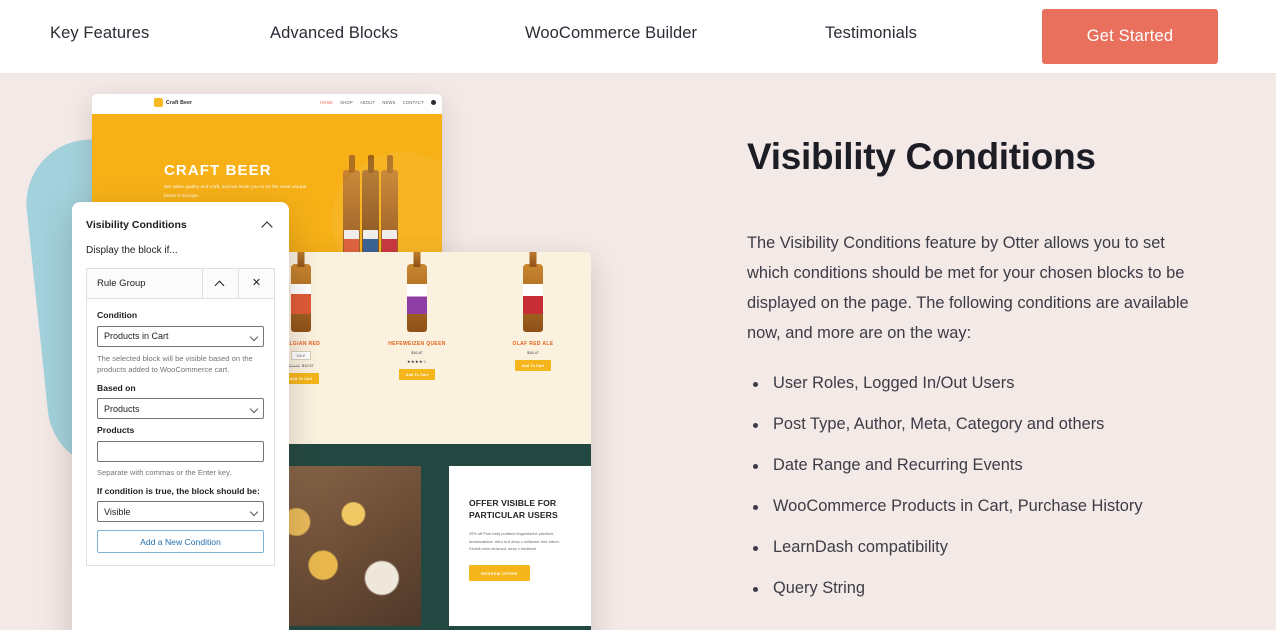 Image resolution: width=1276 pixels, height=630 pixels. I want to click on rule-group-header: Rule Group ✕, so click(180, 284).